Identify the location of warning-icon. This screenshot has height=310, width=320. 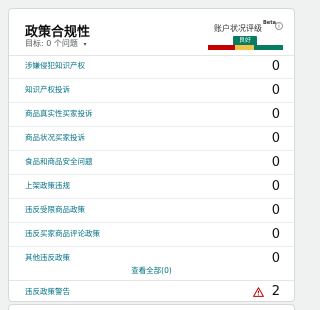
(258, 292).